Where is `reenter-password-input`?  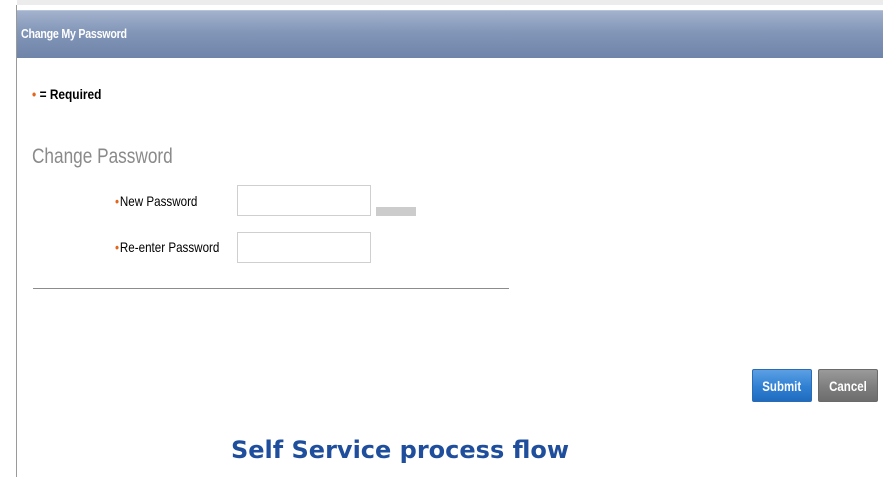 reenter-password-input is located at coordinates (304, 247).